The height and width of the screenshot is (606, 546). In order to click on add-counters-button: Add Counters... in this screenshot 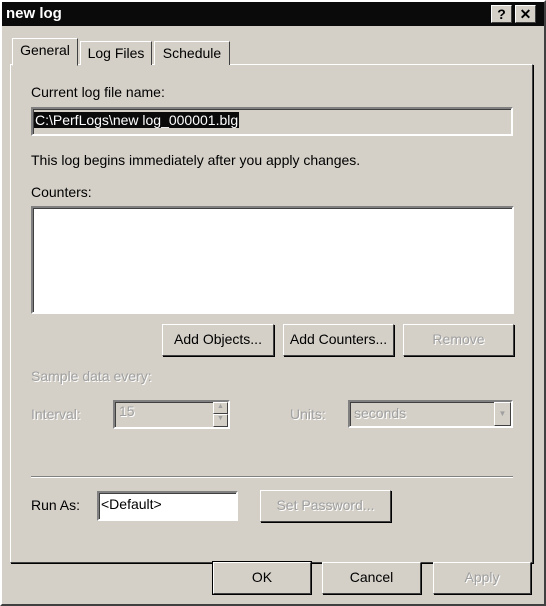, I will do `click(338, 340)`.